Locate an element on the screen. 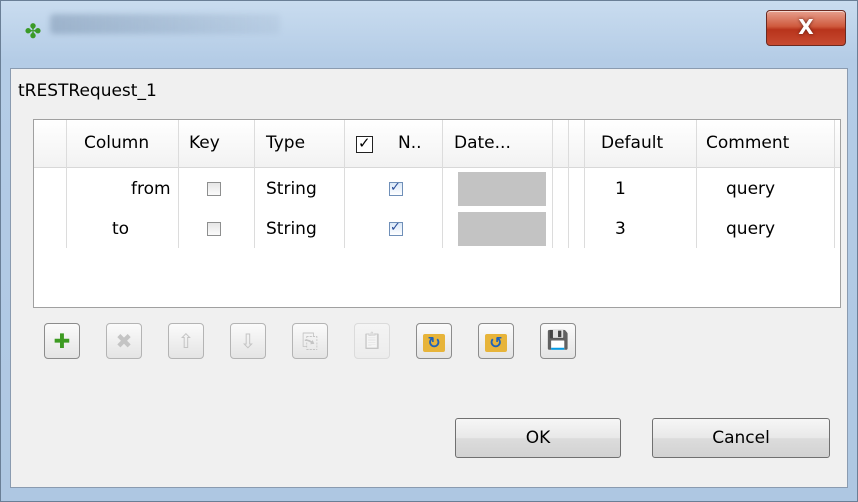  header-nullable-checkbox is located at coordinates (364, 143).